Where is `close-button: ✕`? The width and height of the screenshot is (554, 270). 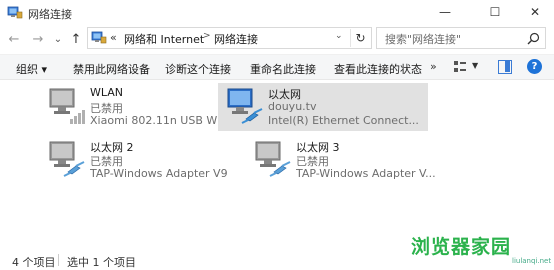 close-button: ✕ is located at coordinates (534, 12).